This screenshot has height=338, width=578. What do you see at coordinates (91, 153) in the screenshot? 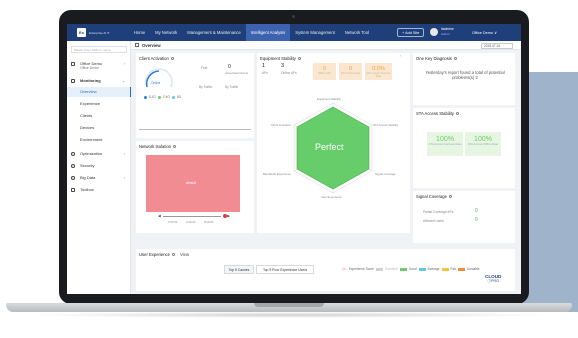
I see `sidebar-item-label: Optimization` at bounding box center [91, 153].